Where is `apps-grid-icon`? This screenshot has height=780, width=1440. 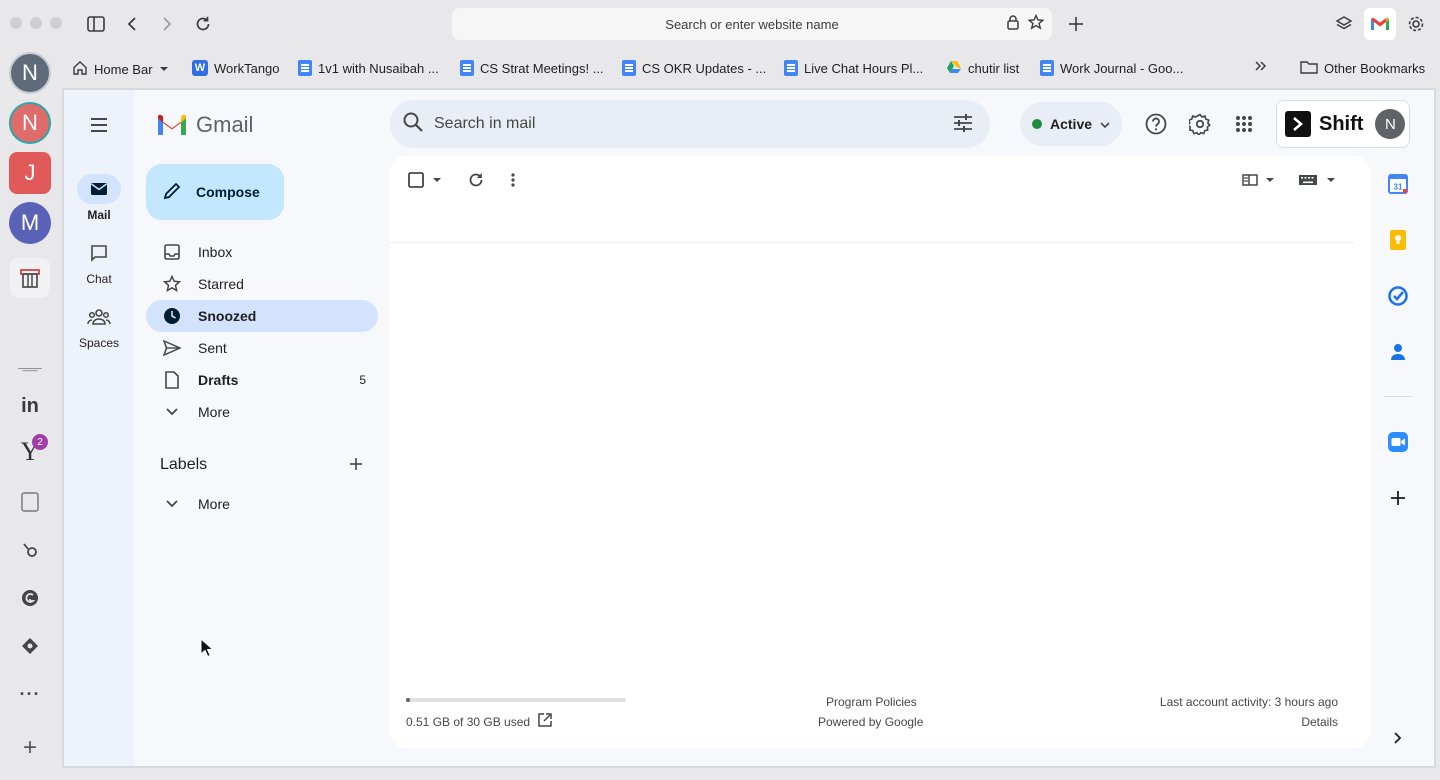 apps-grid-icon is located at coordinates (1244, 124).